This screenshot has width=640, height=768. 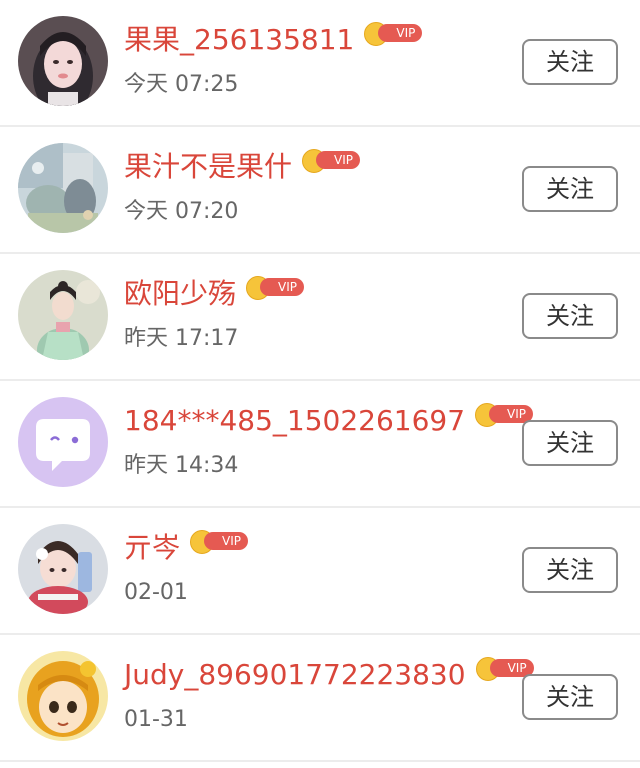 I want to click on username: 184***485_1502261697, so click(x=294, y=421).